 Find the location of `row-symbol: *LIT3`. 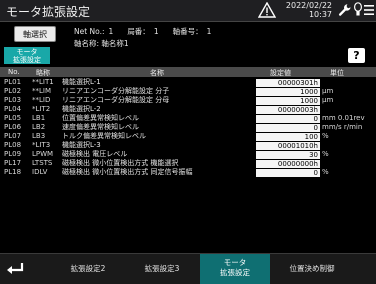

row-symbol: *LIT3 is located at coordinates (41, 145).